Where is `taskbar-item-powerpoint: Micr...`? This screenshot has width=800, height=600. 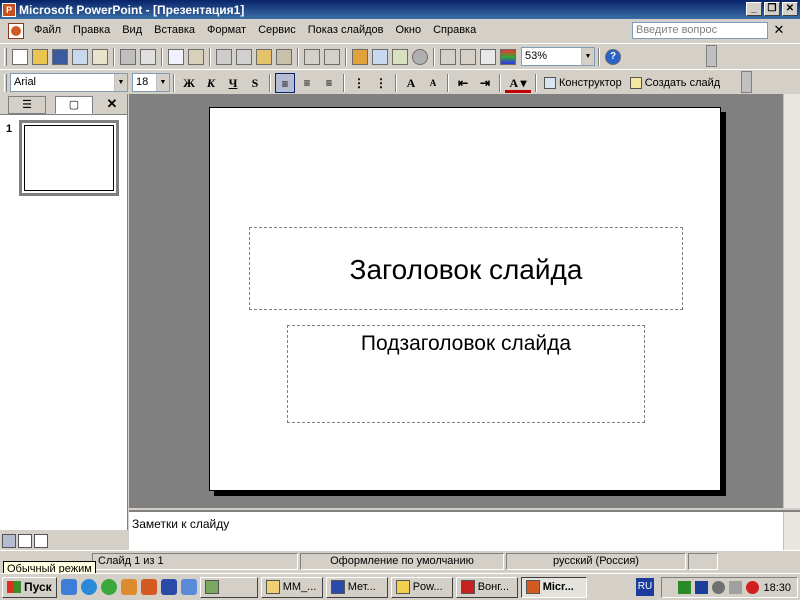
taskbar-item-powerpoint: Micr... is located at coordinates (553, 587).